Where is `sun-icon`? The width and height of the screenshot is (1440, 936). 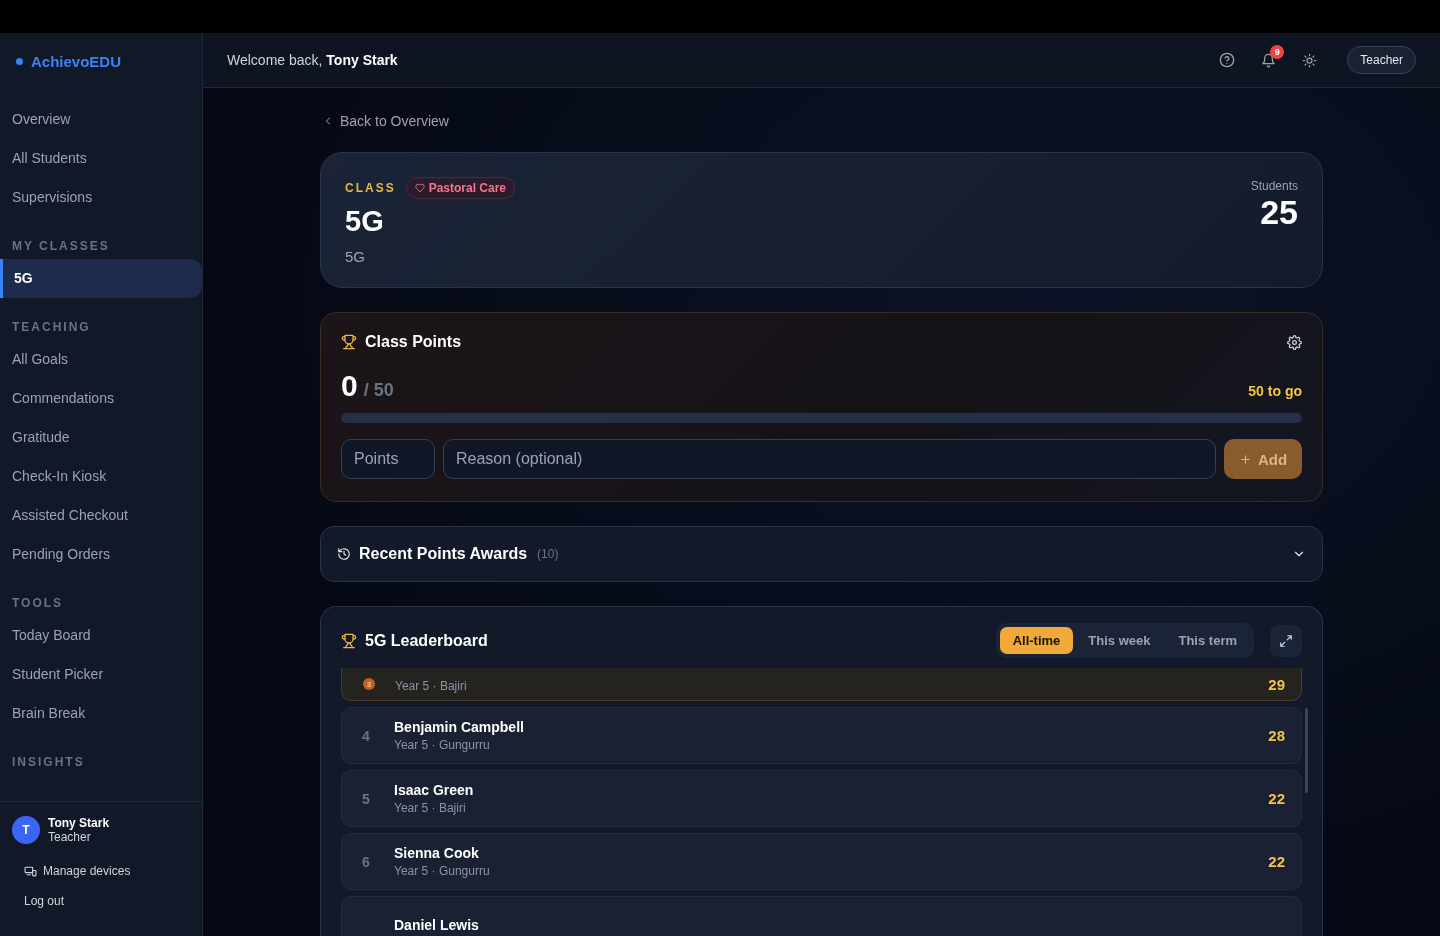
sun-icon is located at coordinates (1310, 60).